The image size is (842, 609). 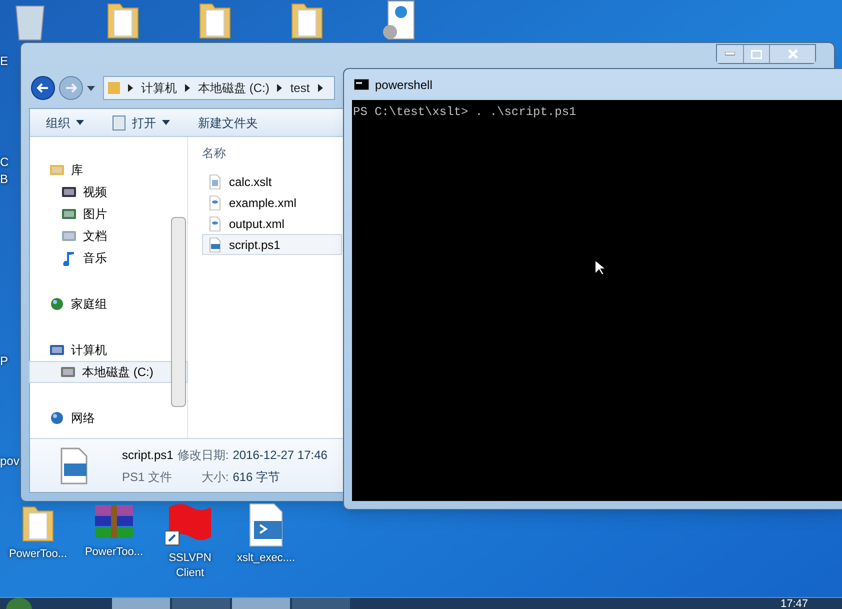 I want to click on file-item: script.ps1, so click(x=272, y=244).